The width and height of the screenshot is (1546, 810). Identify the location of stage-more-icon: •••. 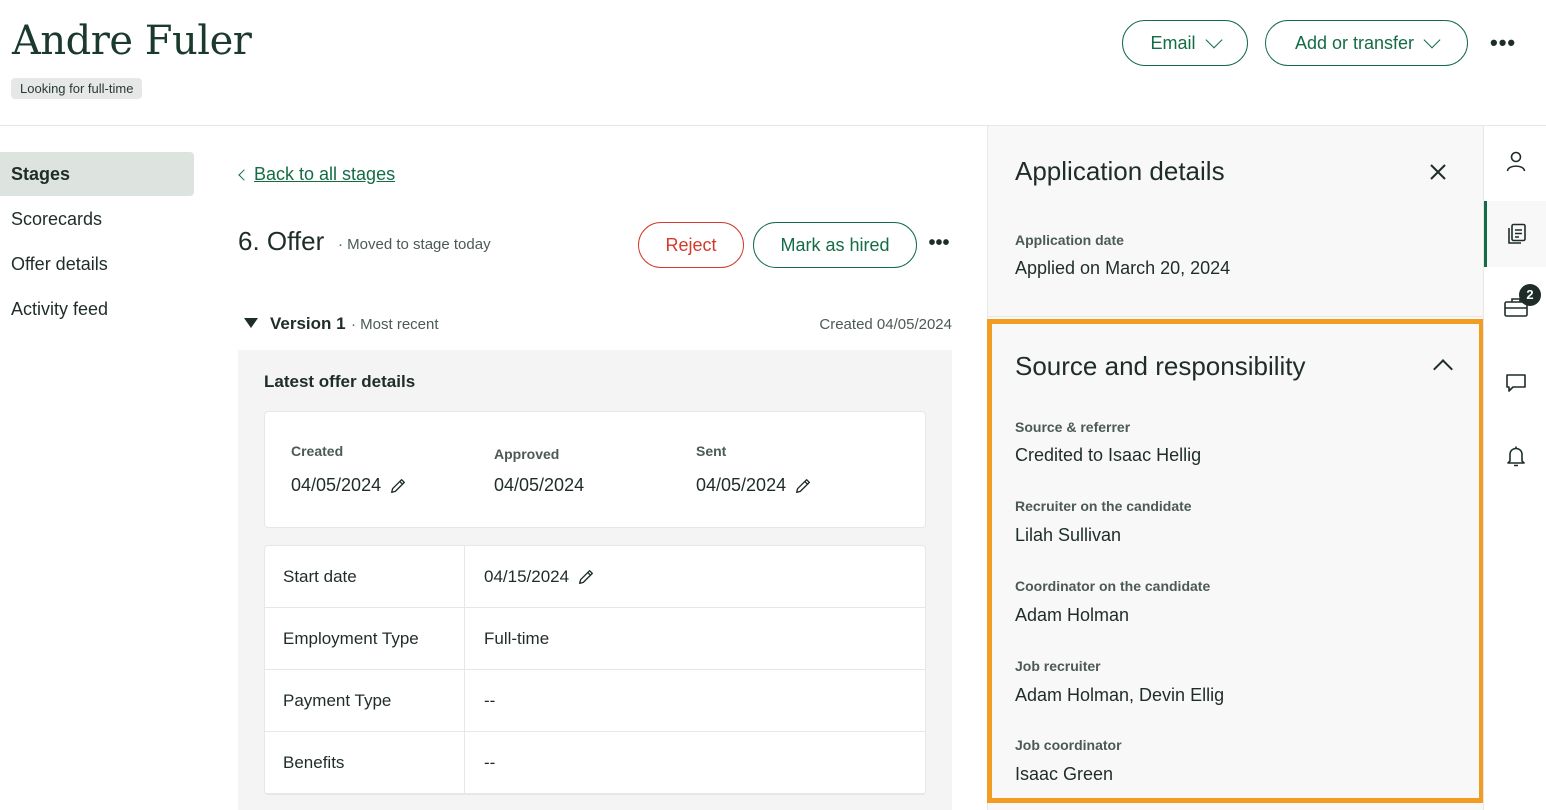
(939, 243).